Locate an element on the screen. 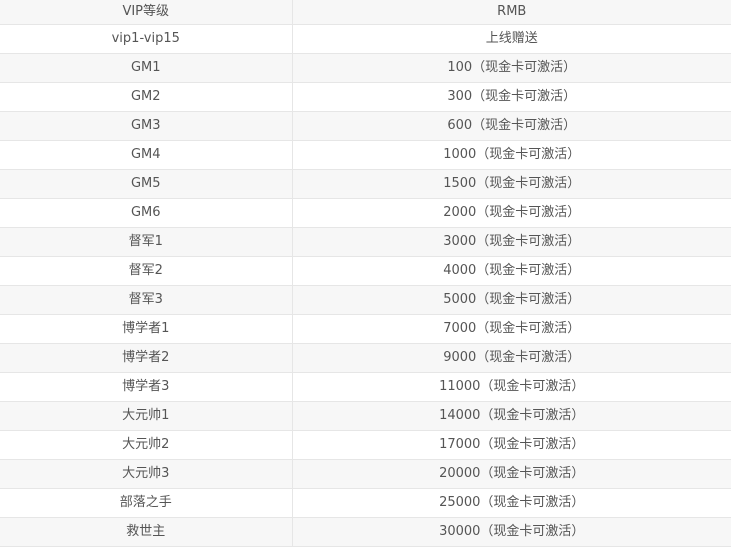  table-row: GM3 600（现金卡可激活） is located at coordinates (365, 126).